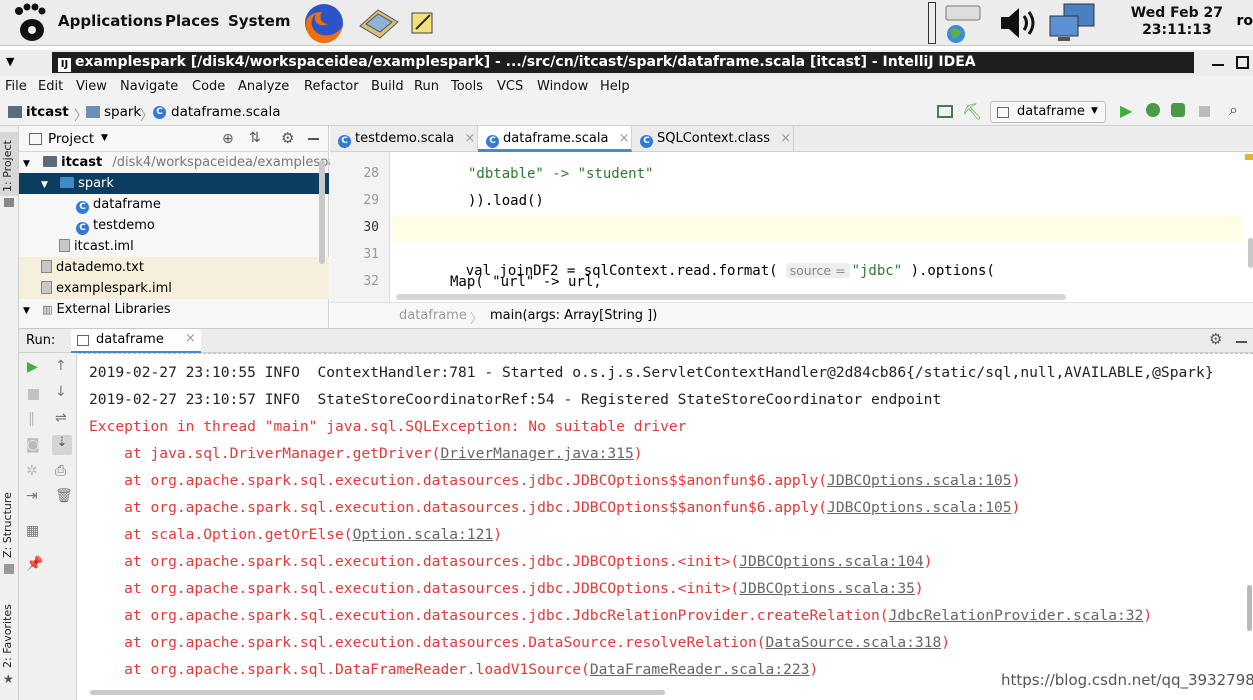 The width and height of the screenshot is (1253, 700). Describe the element at coordinates (827, 588) in the screenshot. I see `source-link: JDBCOptions.scala:35` at that location.